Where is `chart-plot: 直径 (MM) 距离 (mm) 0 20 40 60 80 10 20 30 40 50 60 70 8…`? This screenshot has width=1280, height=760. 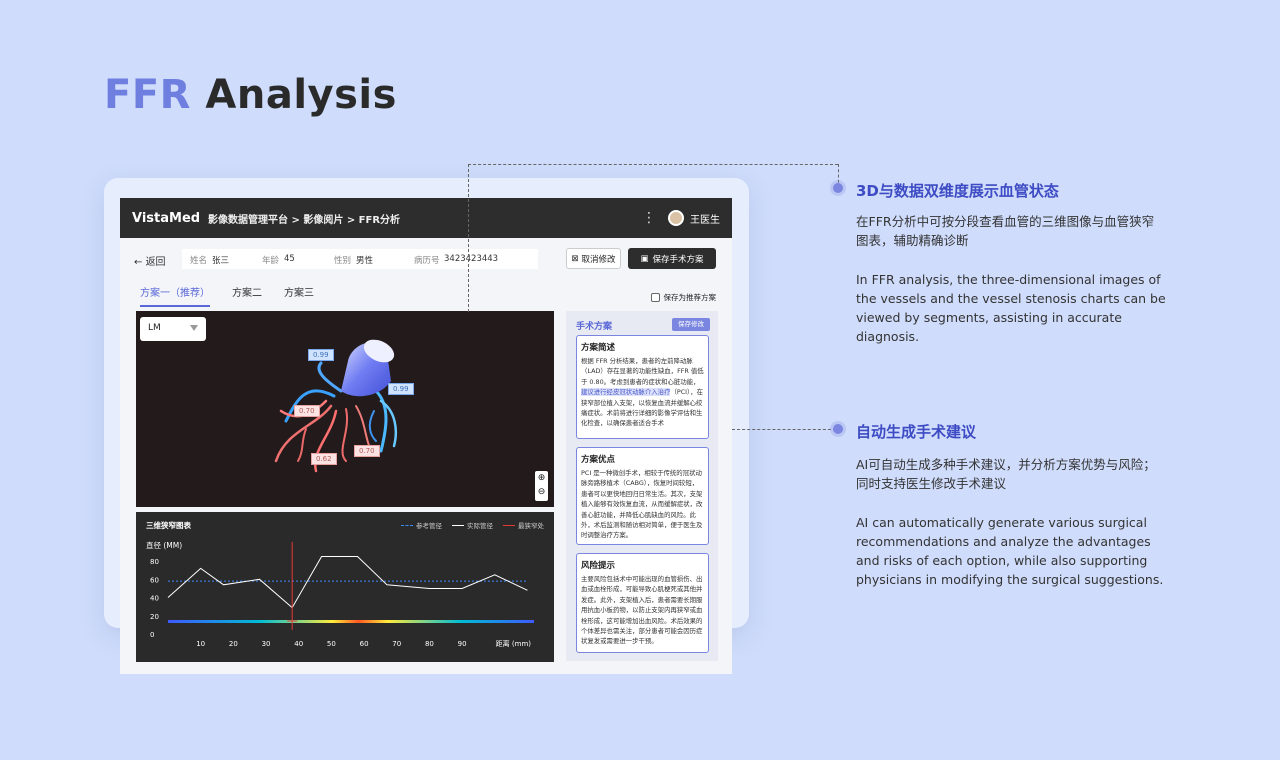 chart-plot: 直径 (MM) 距离 (mm) 0 20 40 60 80 10 20 30 40 50 60 70 8… is located at coordinates (340, 594).